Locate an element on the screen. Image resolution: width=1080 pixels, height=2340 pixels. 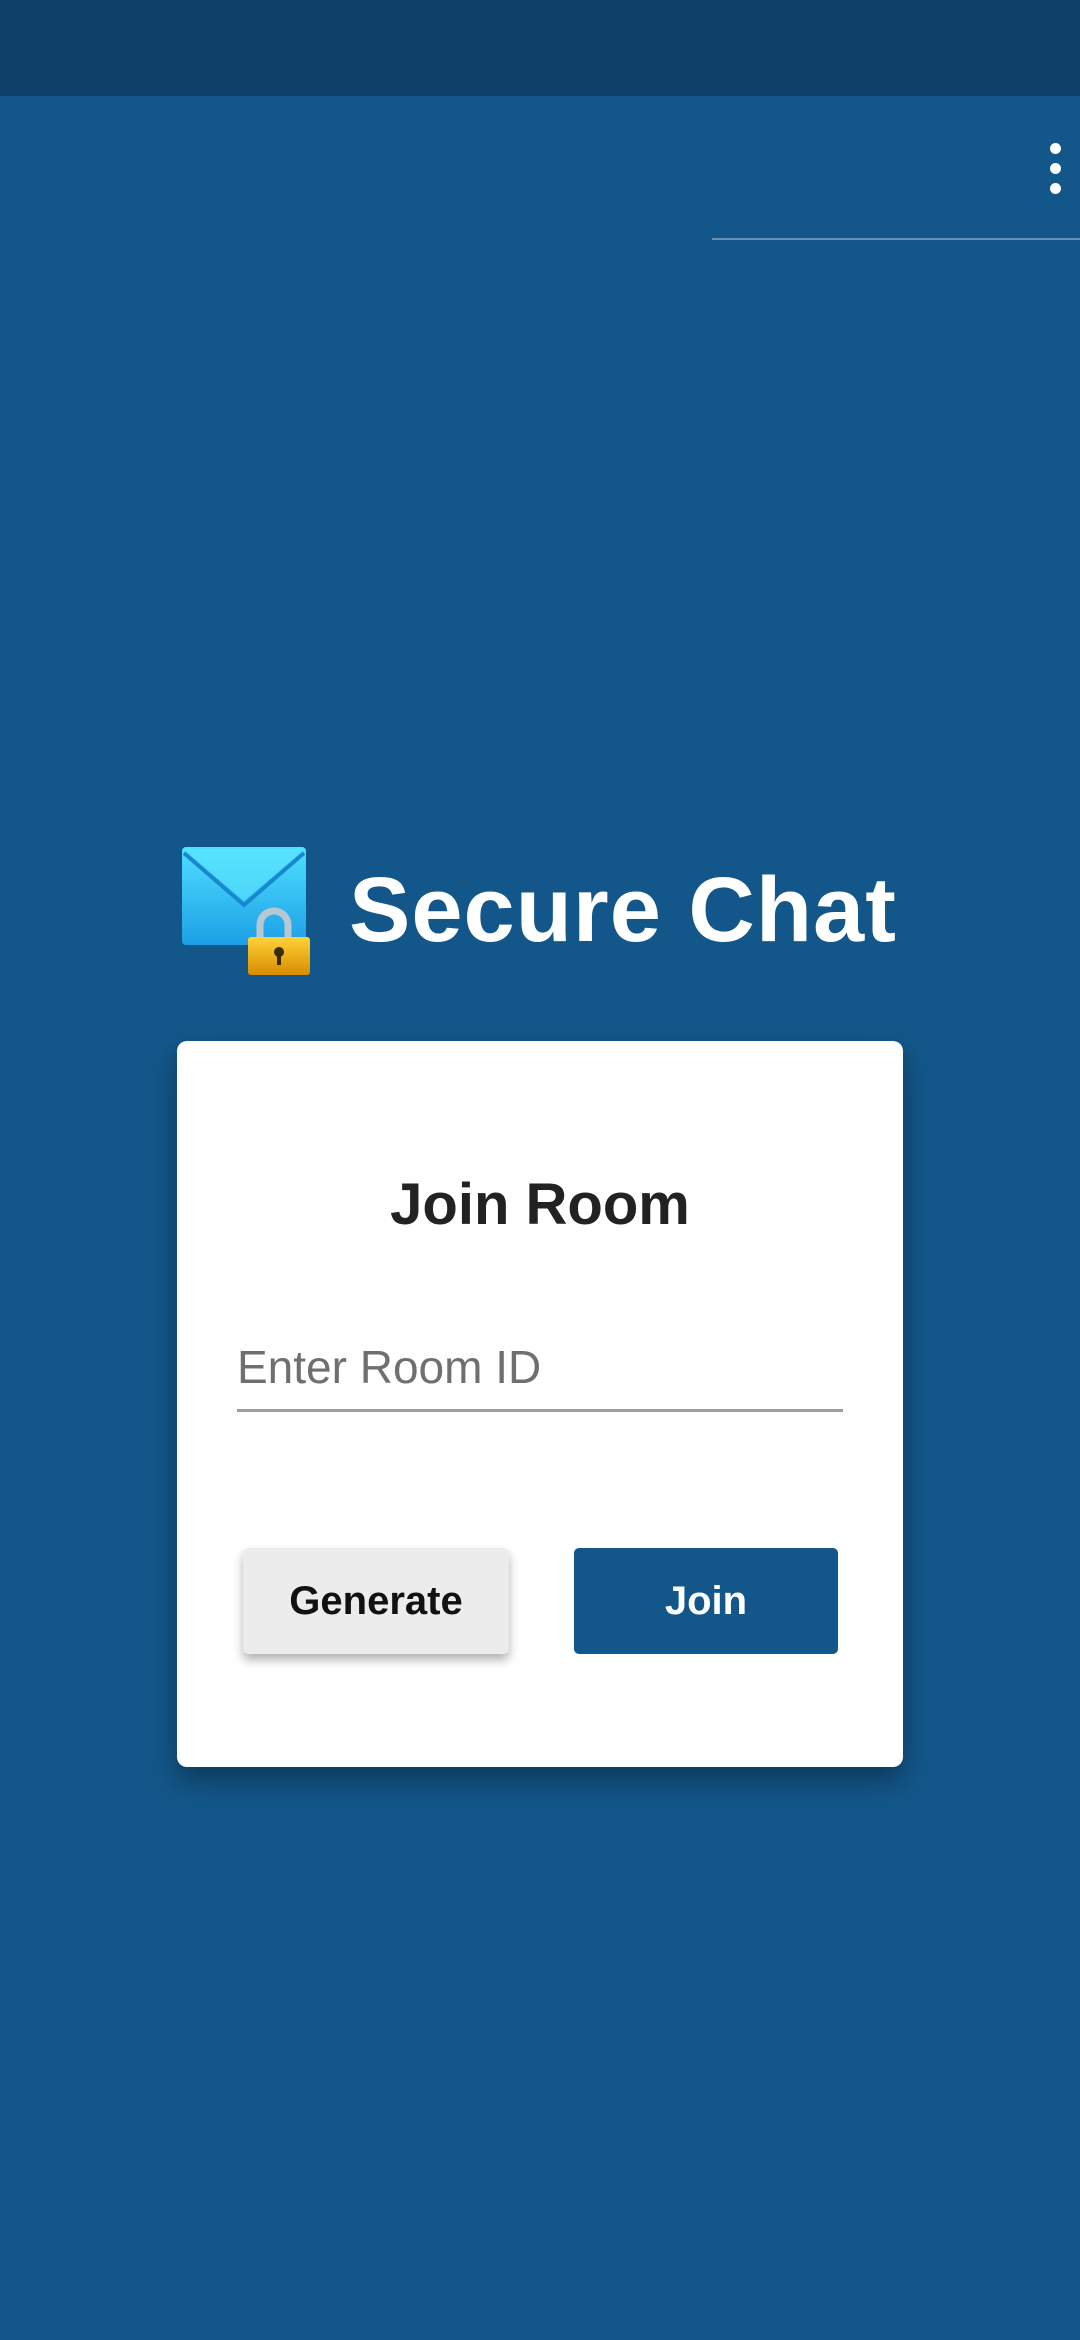
join-button: Join is located at coordinates (706, 1601).